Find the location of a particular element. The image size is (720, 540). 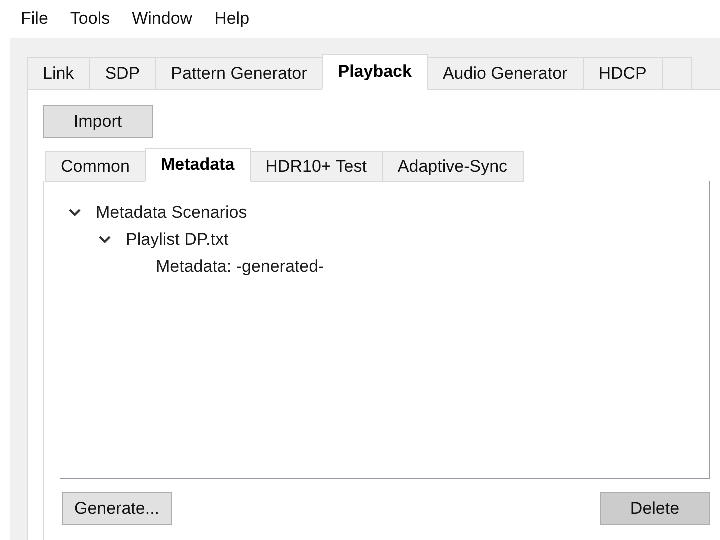

tab: Adaptive-Sync is located at coordinates (453, 166).